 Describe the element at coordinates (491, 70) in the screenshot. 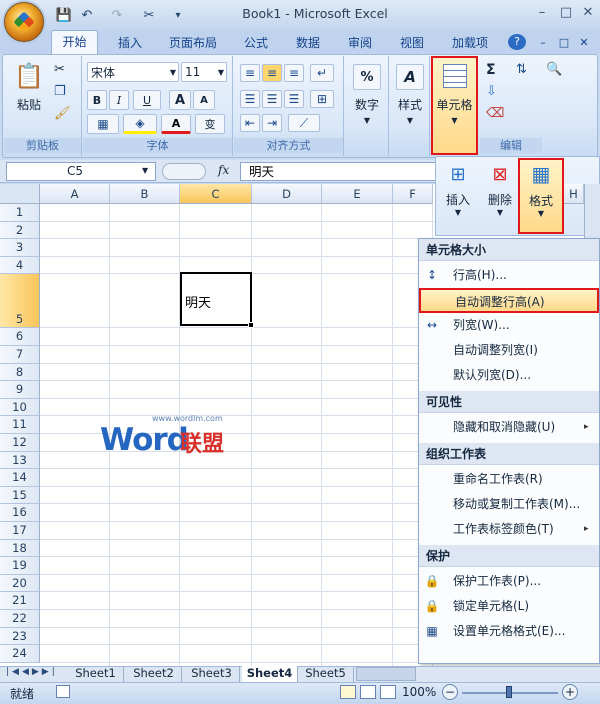

I see `autosum-icon: Σ` at that location.